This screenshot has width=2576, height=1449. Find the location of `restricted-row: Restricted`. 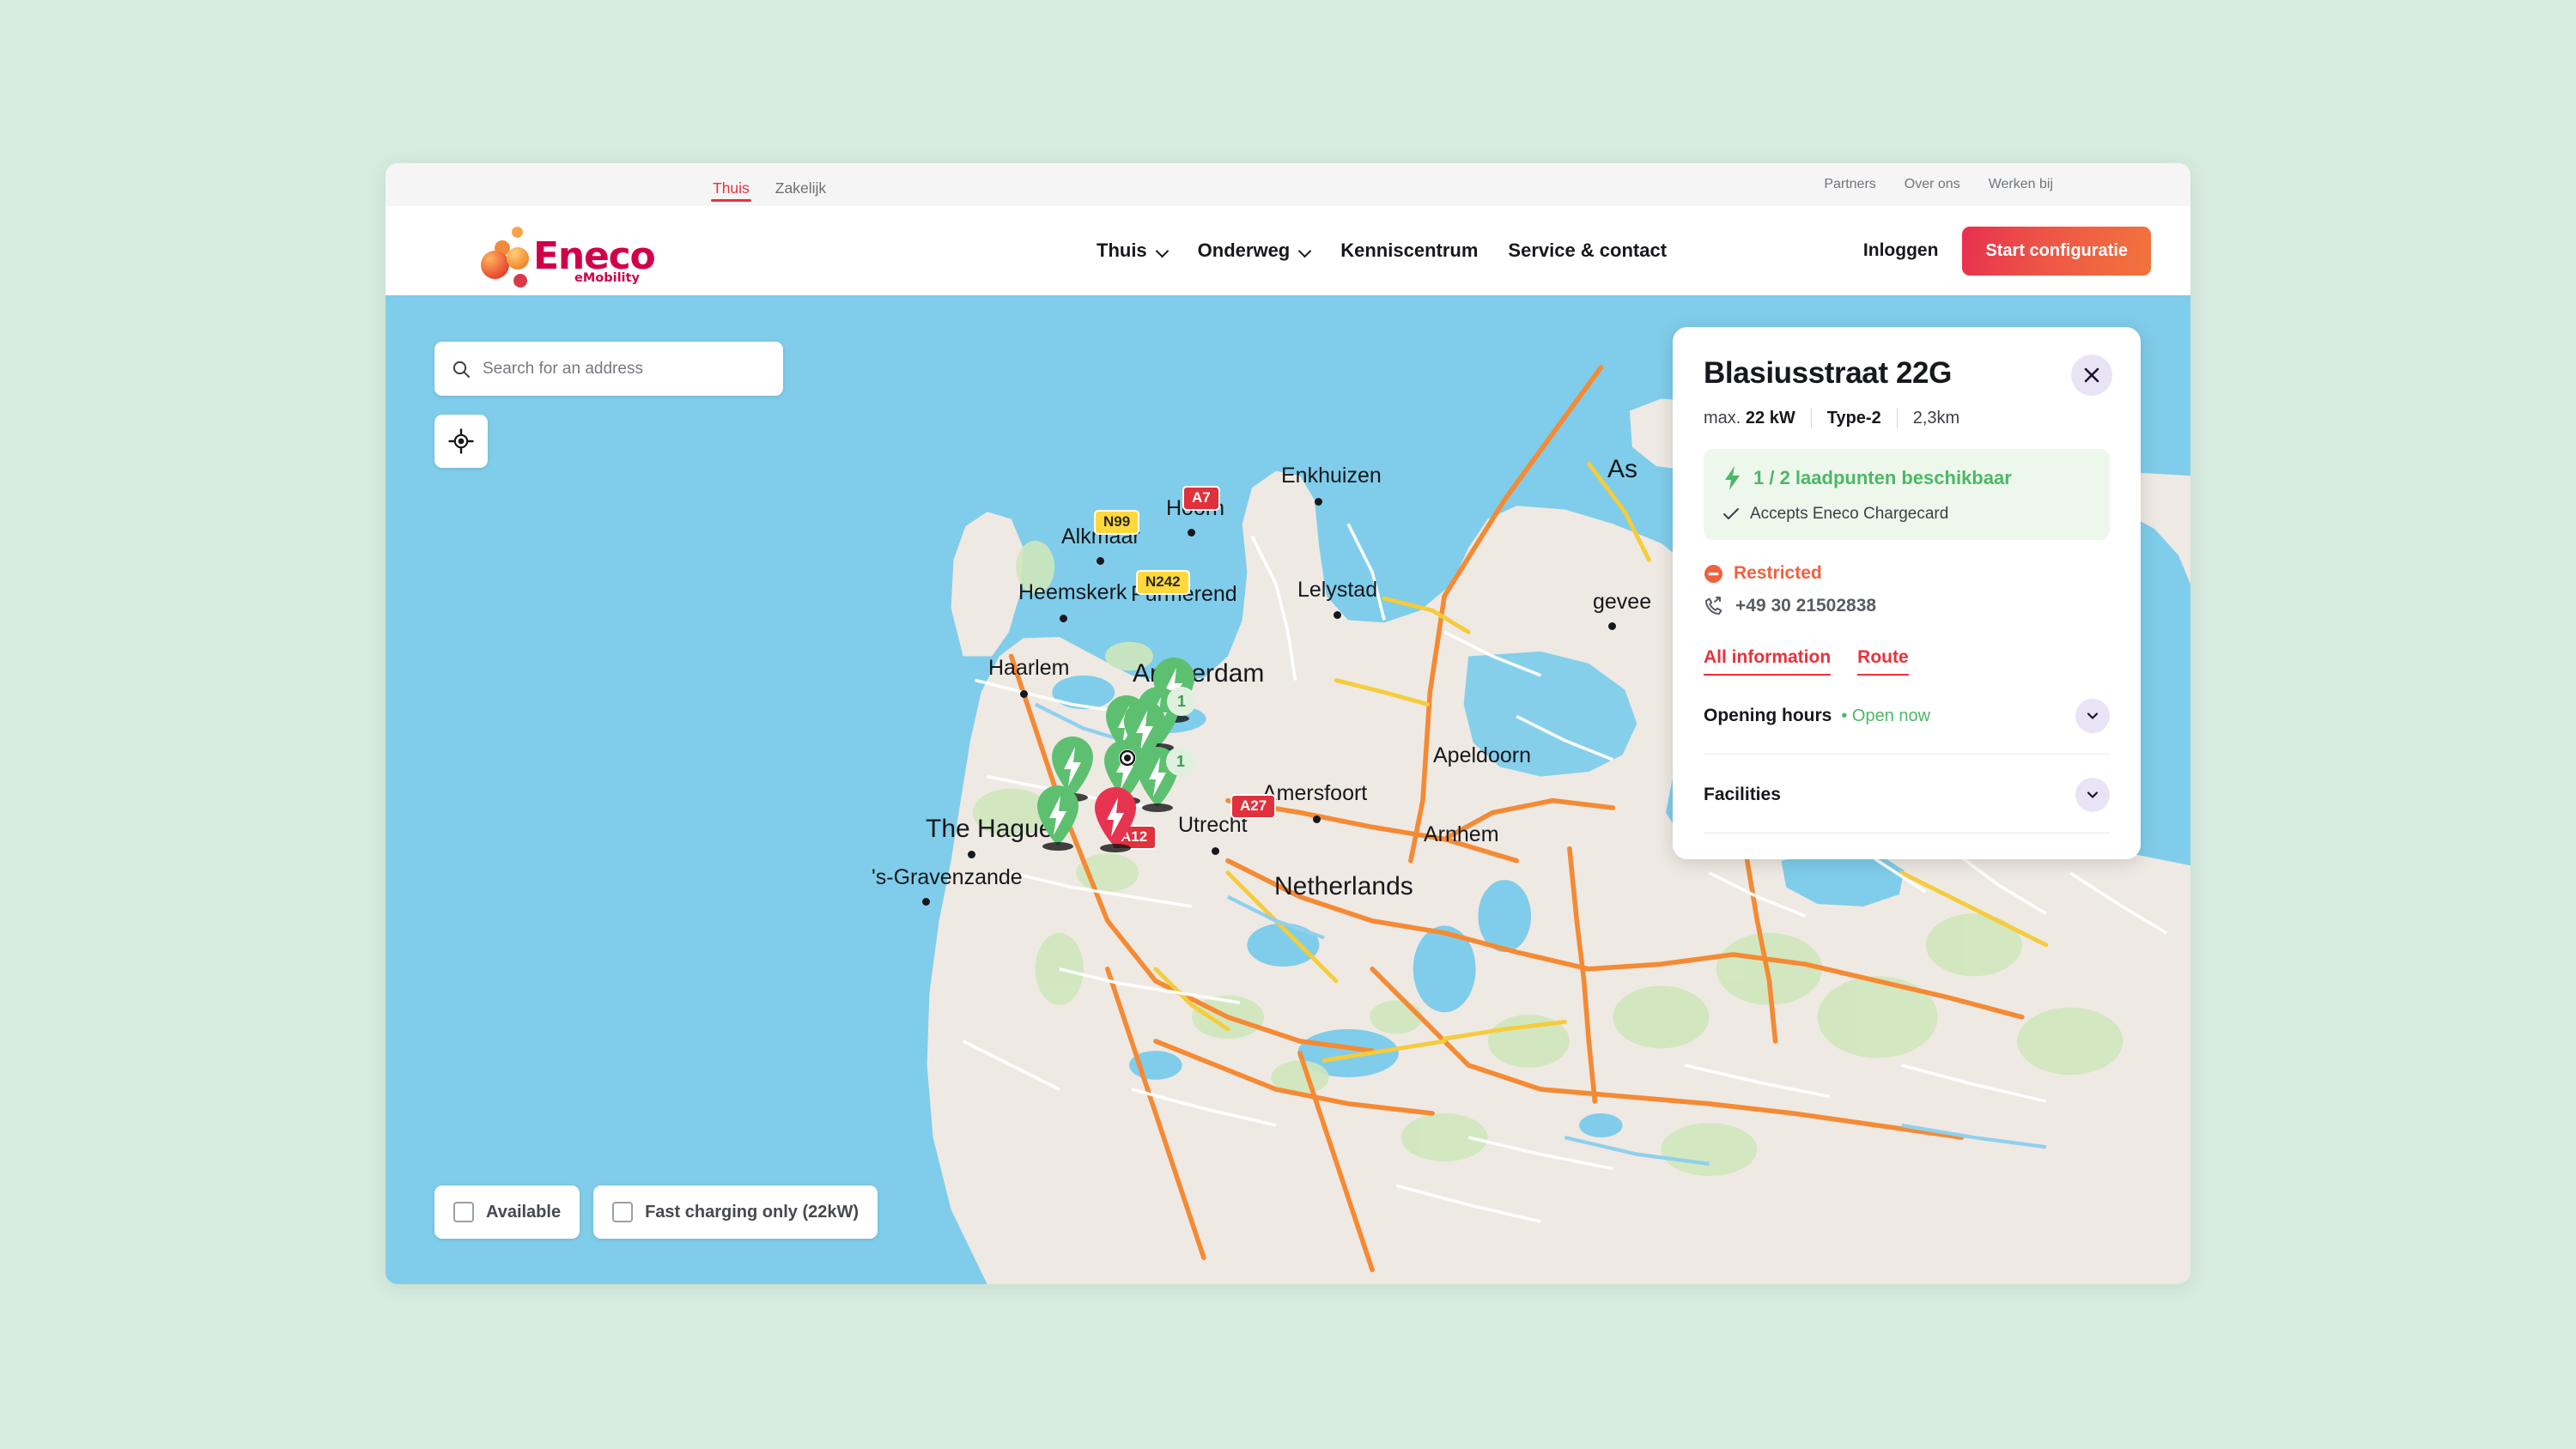

restricted-row: Restricted is located at coordinates (1907, 573).